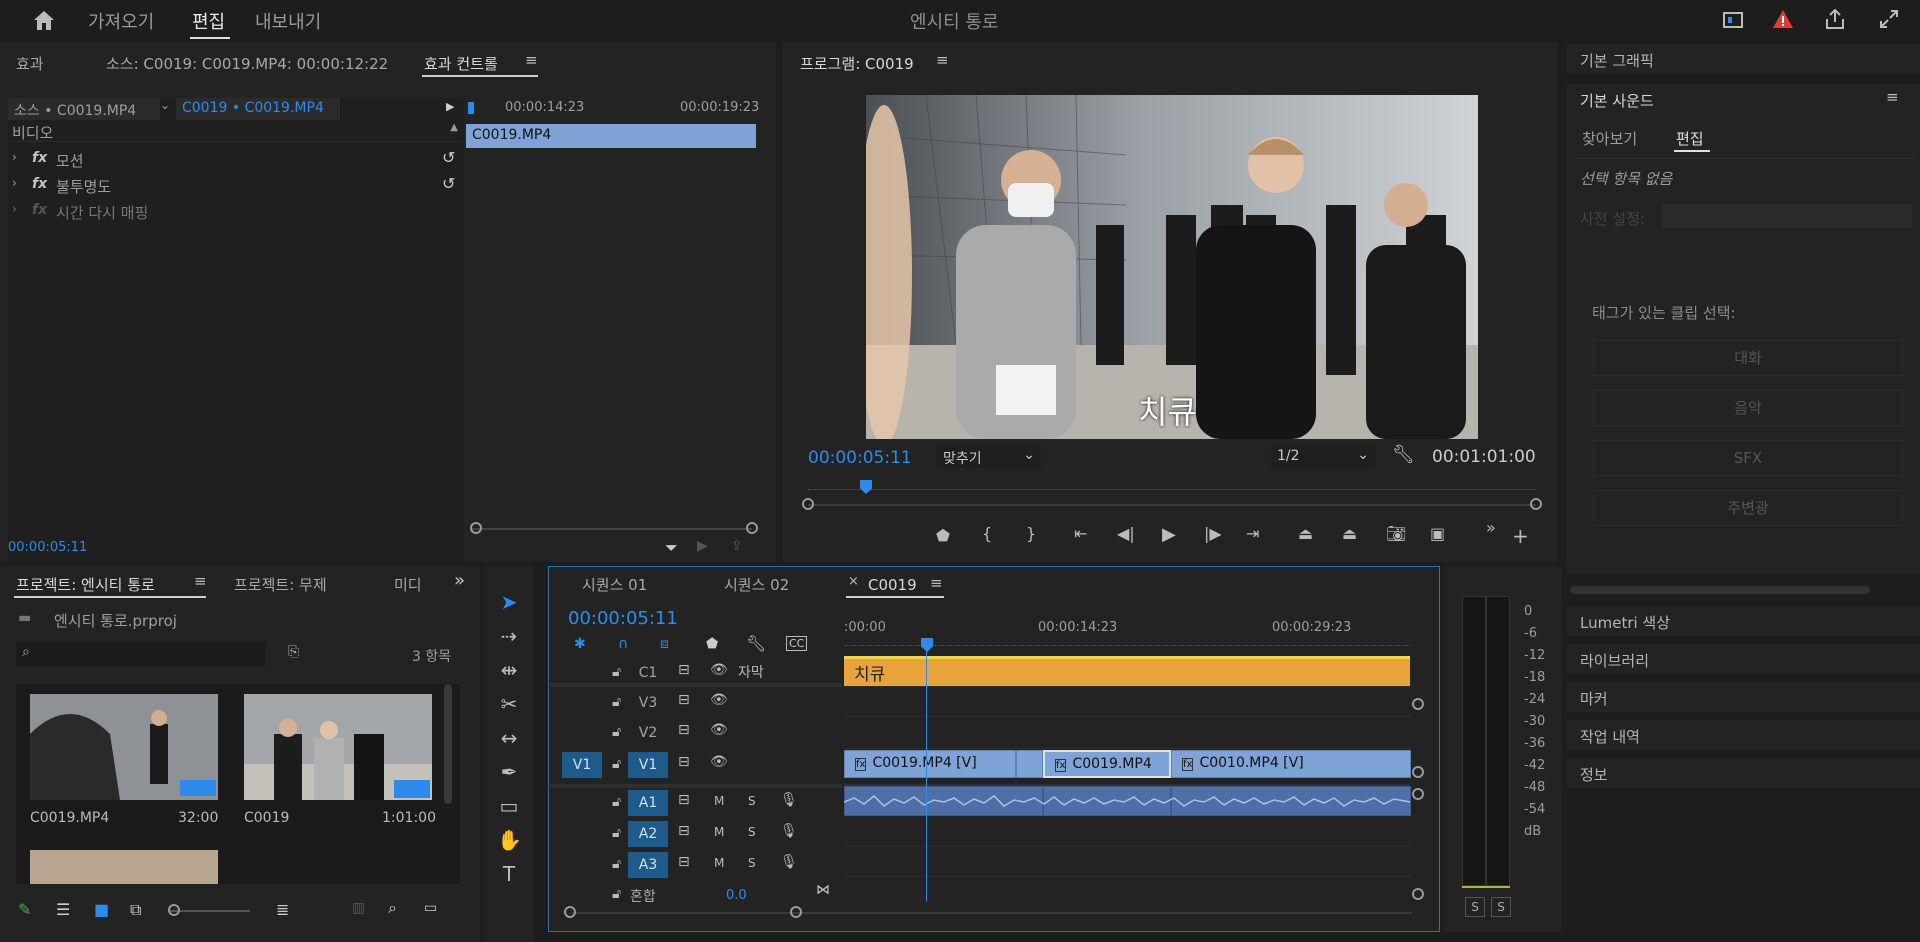 The image size is (1920, 942). What do you see at coordinates (1748, 408) in the screenshot?
I see `music-button: 음악` at bounding box center [1748, 408].